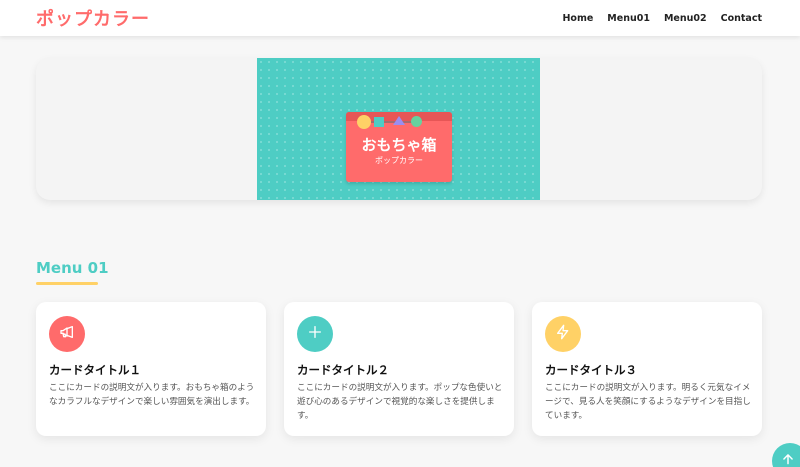 The height and width of the screenshot is (467, 800). Describe the element at coordinates (364, 122) in the screenshot. I see `toy-ball` at that location.